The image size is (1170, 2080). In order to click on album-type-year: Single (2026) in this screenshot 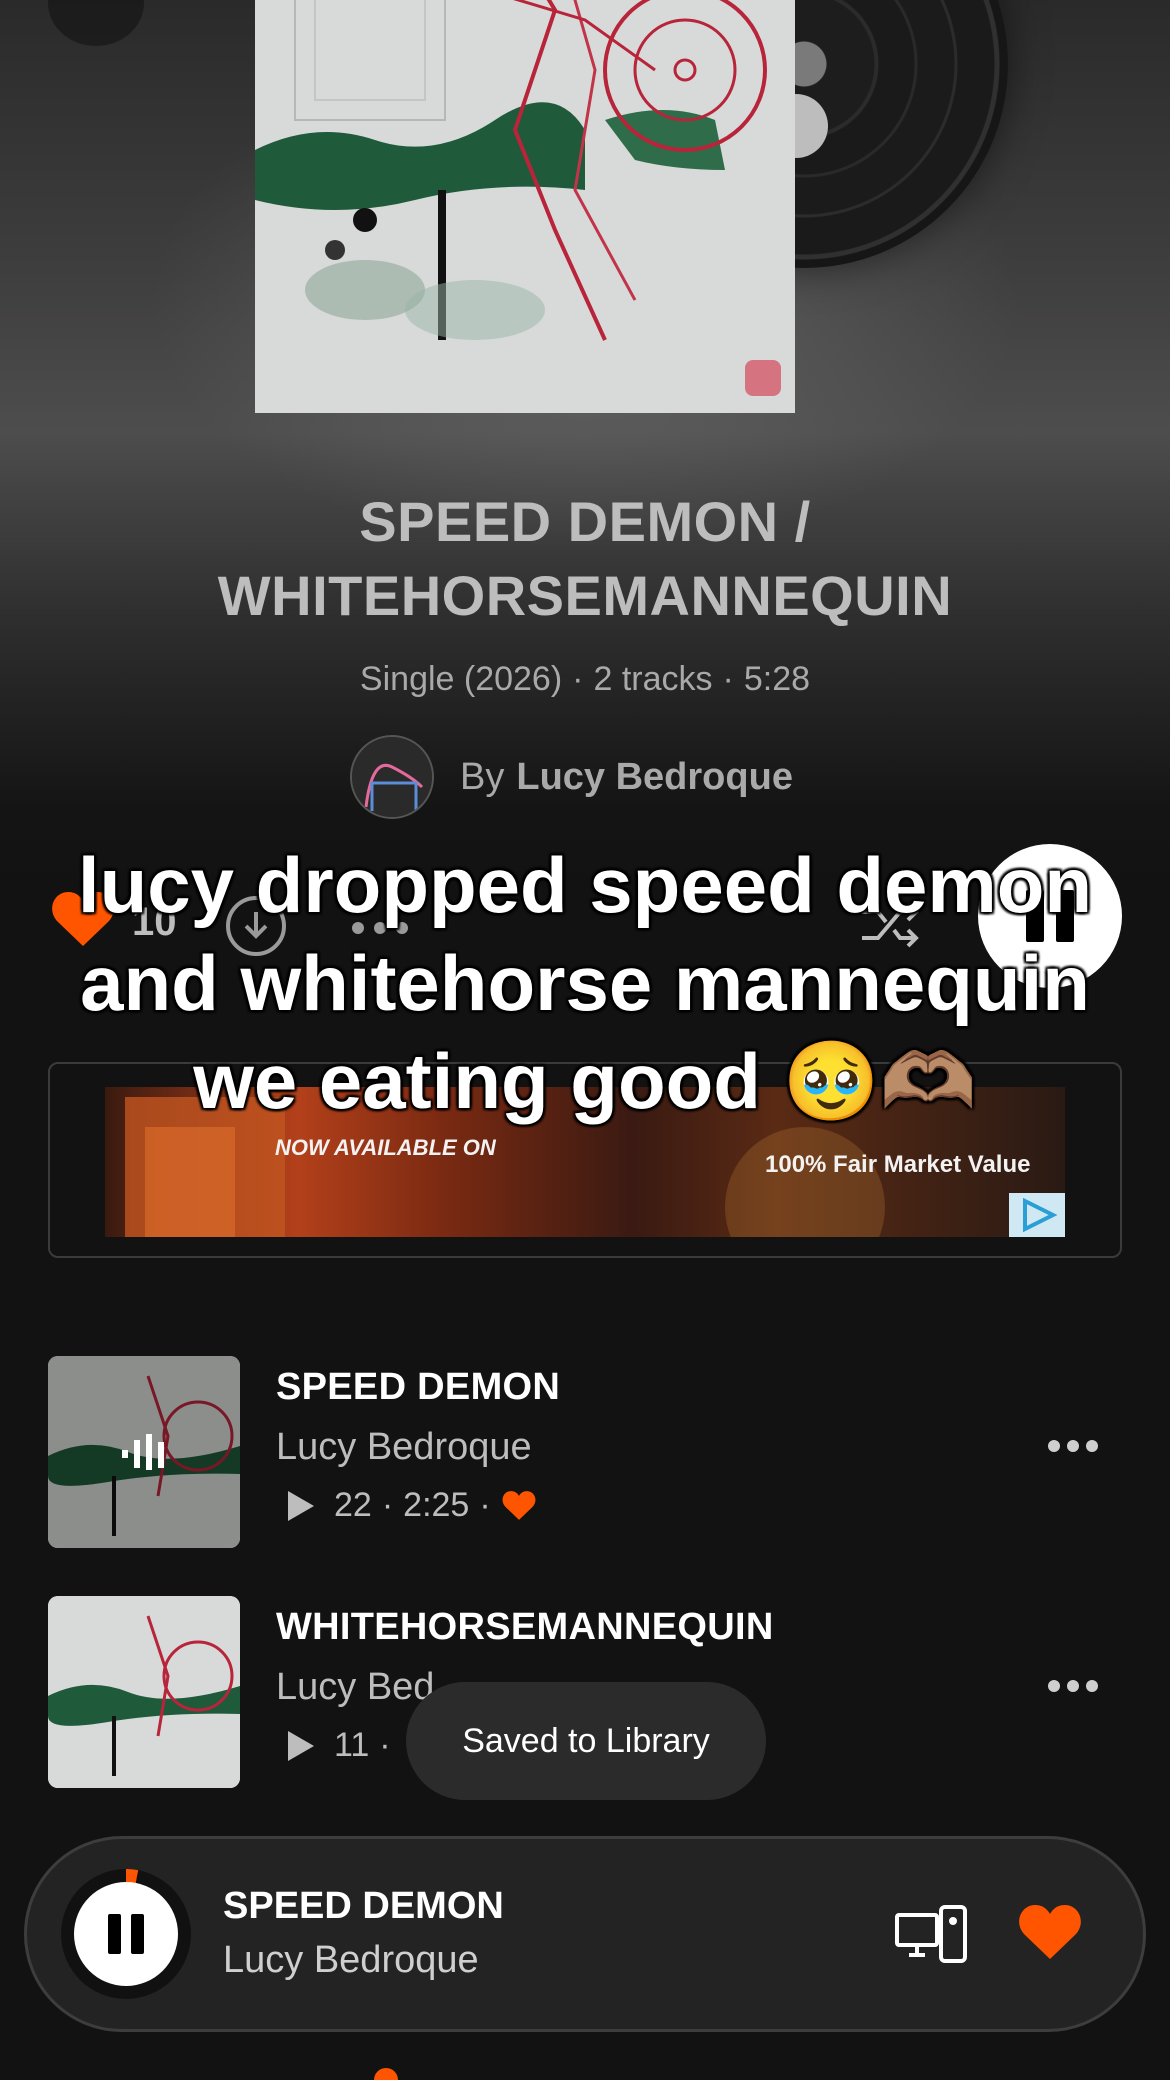, I will do `click(461, 679)`.